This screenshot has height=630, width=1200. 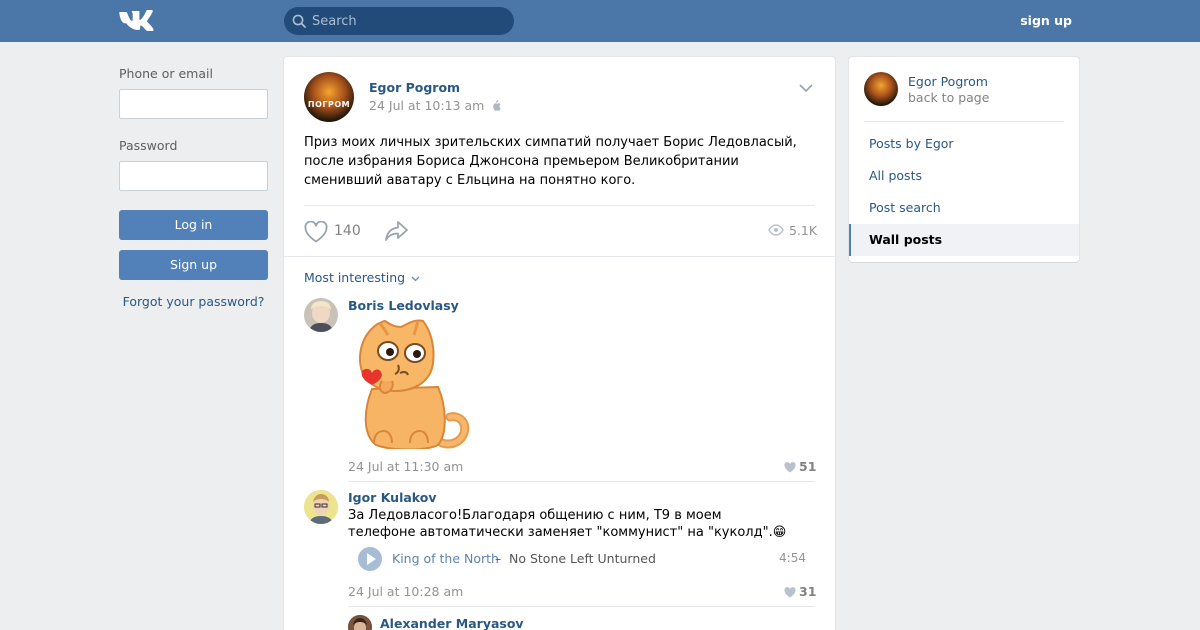 What do you see at coordinates (392, 497) in the screenshot?
I see `comment-author: Igor Kulakov` at bounding box center [392, 497].